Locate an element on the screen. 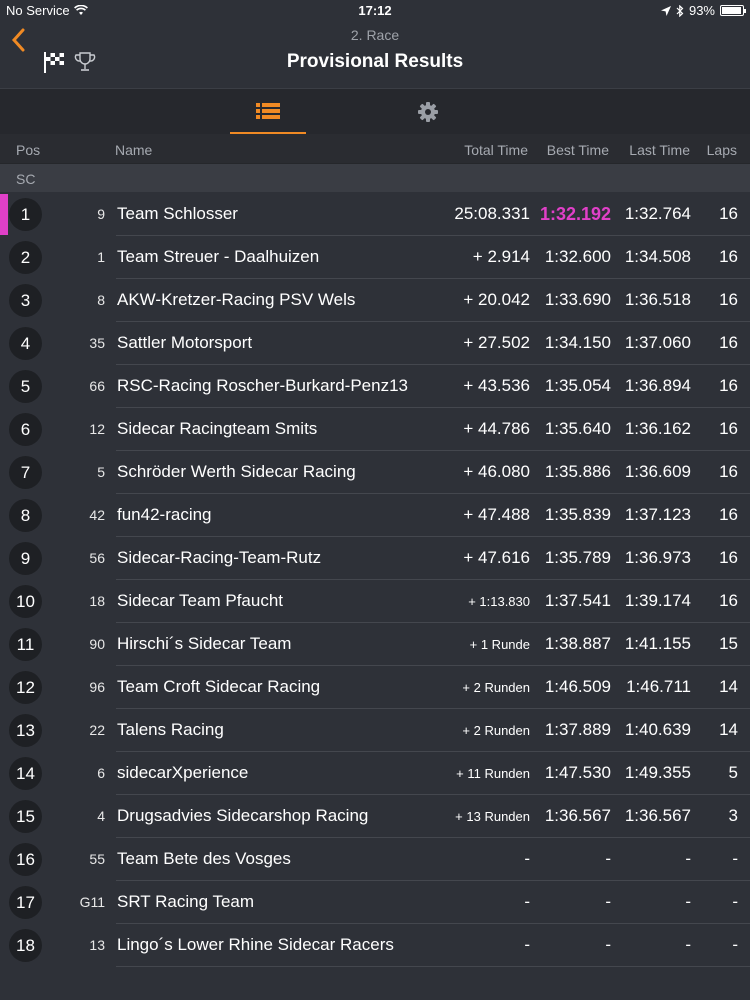  team-name: Sidecar Team Pfaucht is located at coordinates (200, 600).